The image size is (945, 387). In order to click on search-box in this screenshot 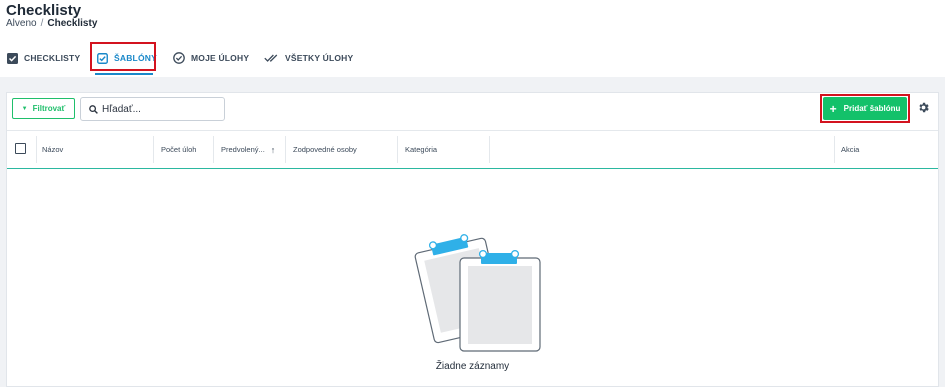, I will do `click(152, 109)`.